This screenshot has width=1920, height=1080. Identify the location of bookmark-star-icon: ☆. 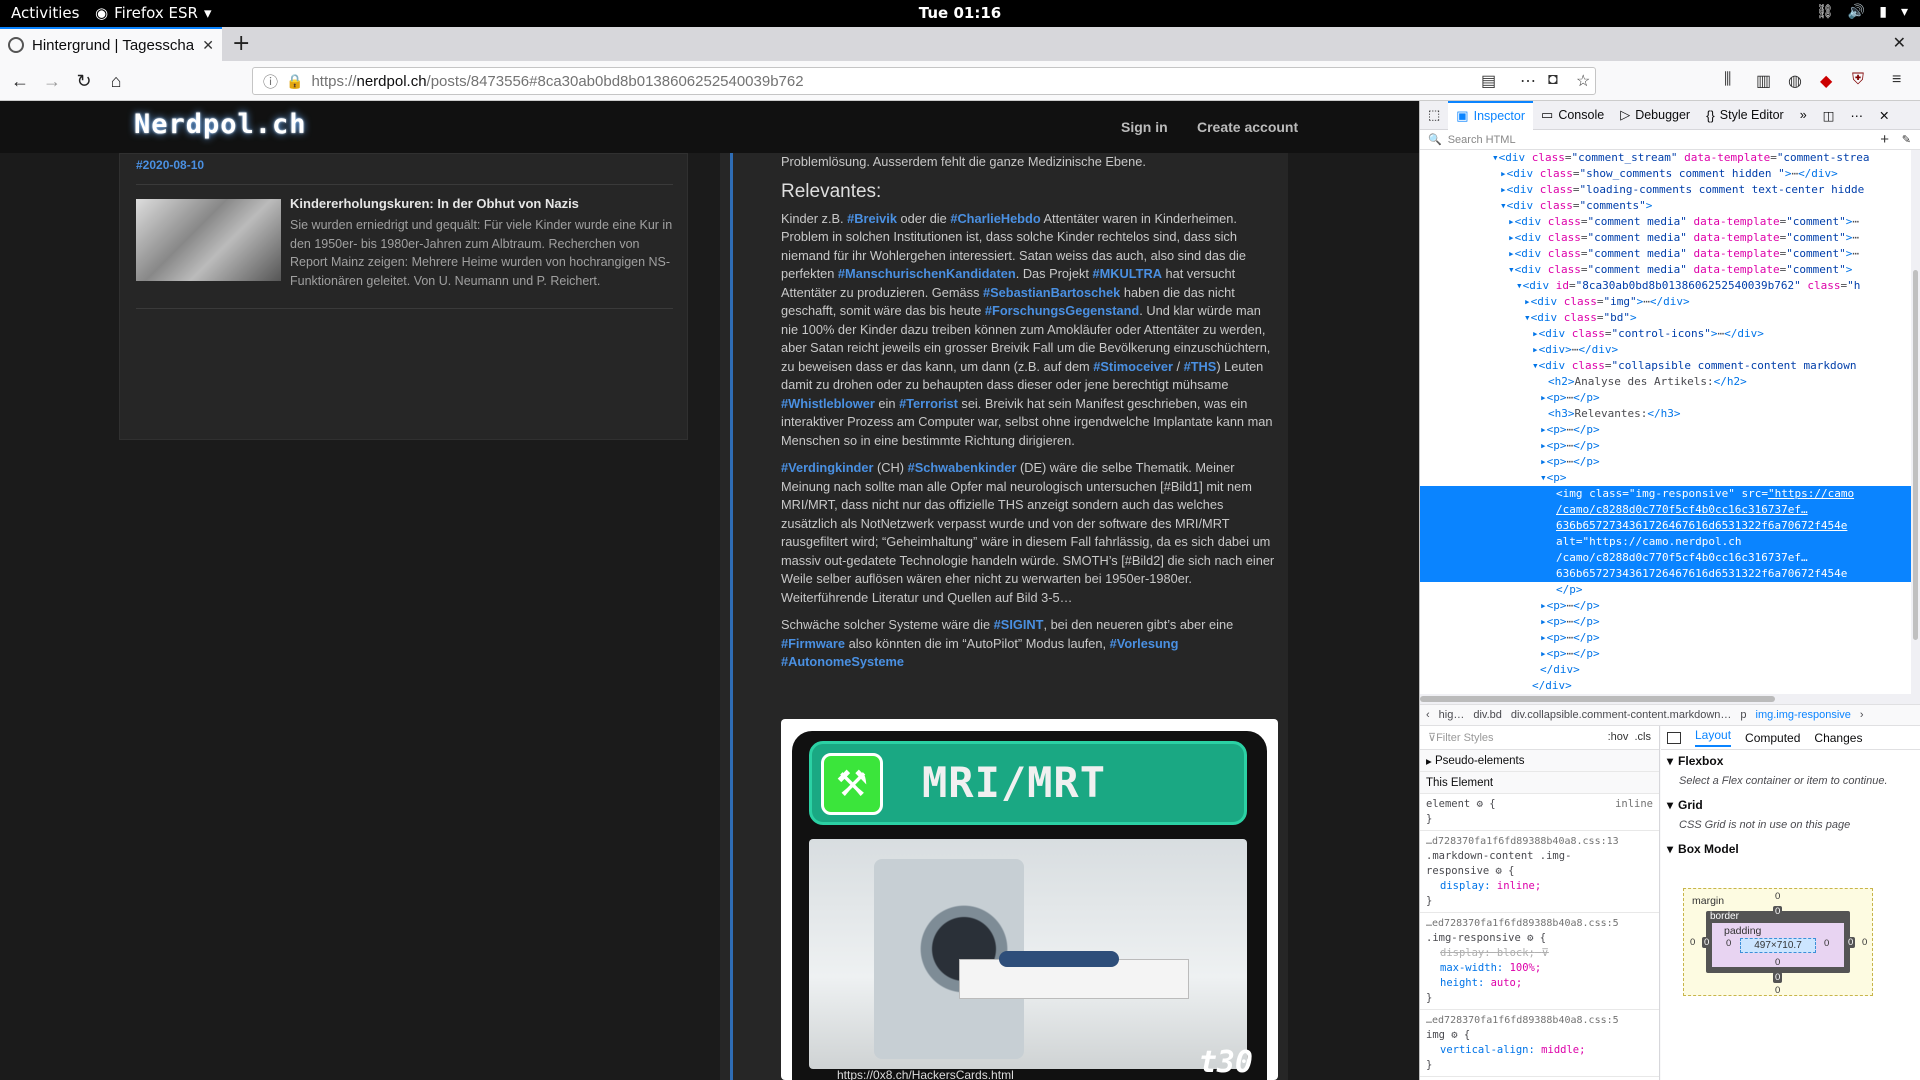
(1583, 81).